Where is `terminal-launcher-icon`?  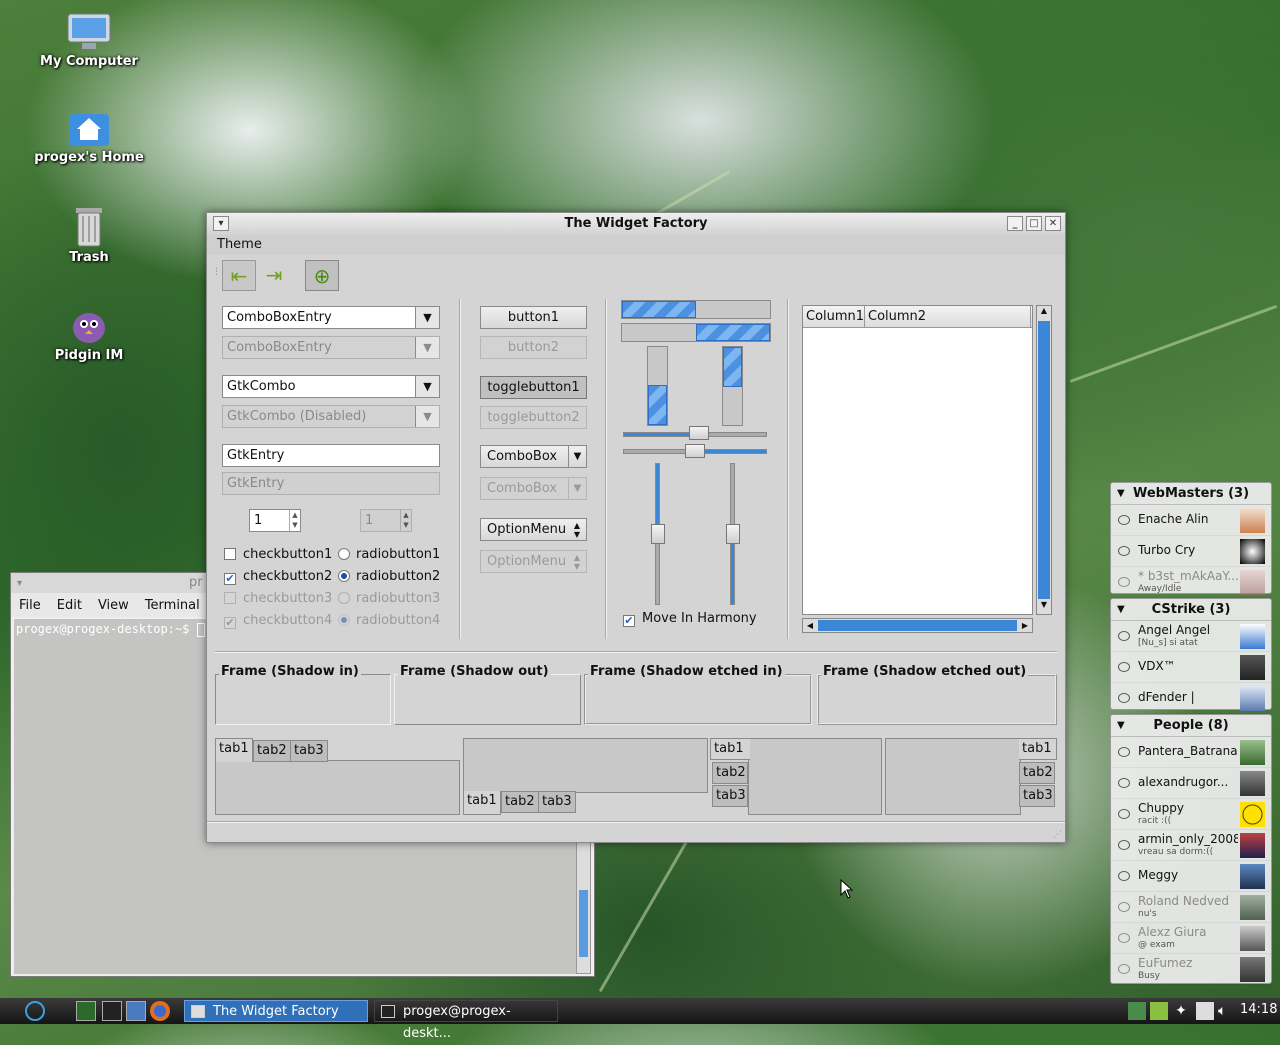 terminal-launcher-icon is located at coordinates (112, 1011).